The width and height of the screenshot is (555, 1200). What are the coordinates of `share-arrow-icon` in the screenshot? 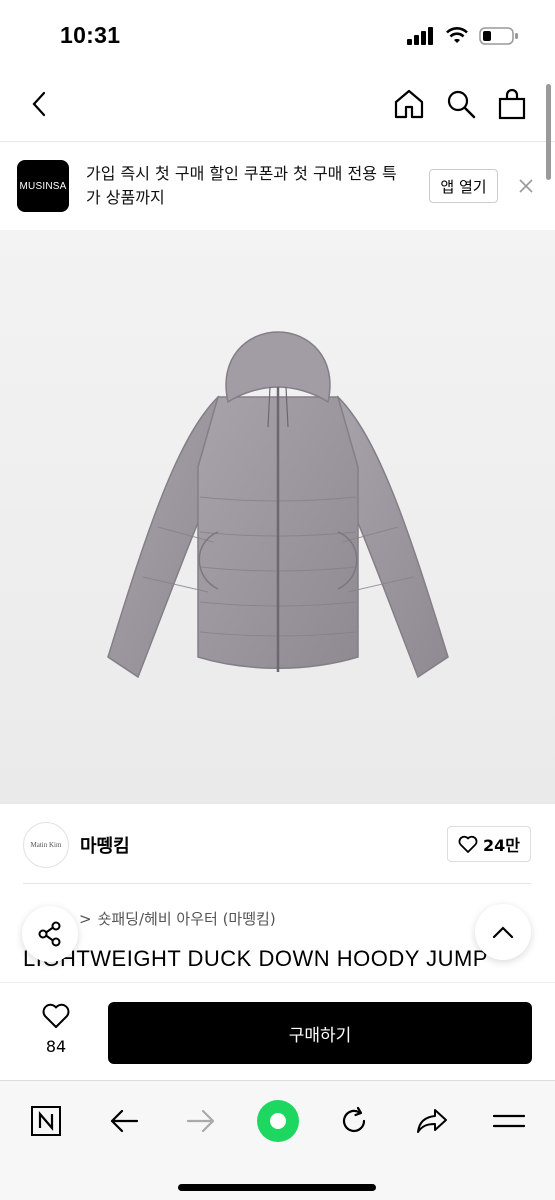 It's located at (432, 1121).